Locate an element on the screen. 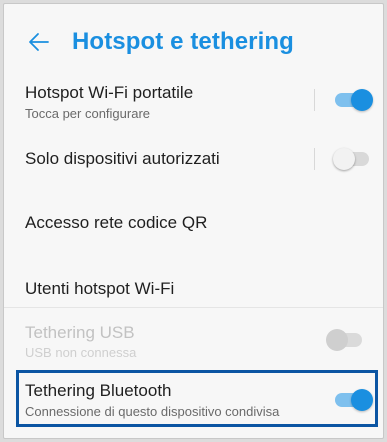  setting-label: Accesso rete codice QR is located at coordinates (116, 222).